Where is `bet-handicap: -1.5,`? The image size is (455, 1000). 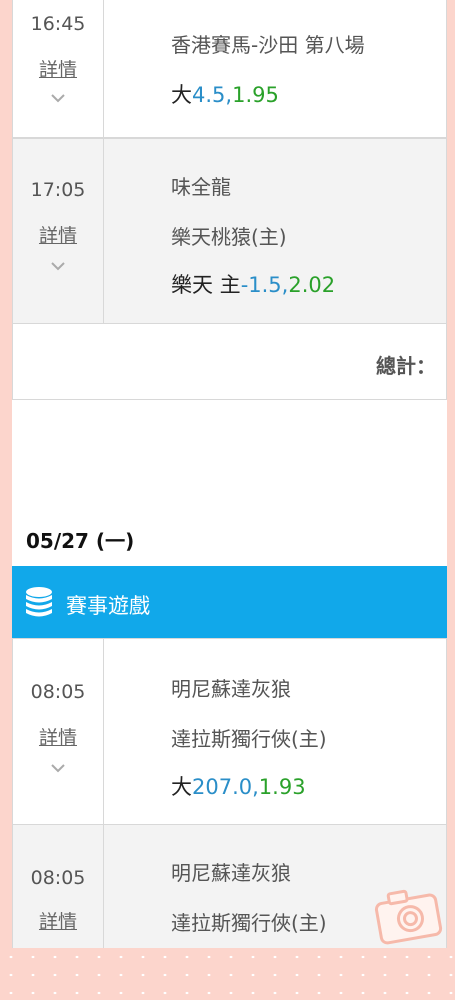
bet-handicap: -1.5, is located at coordinates (264, 285).